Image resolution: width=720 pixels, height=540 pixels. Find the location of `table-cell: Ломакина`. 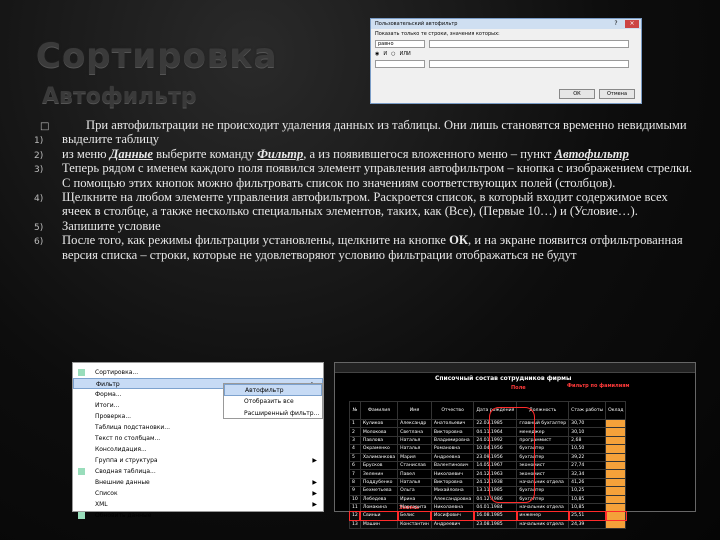

table-cell: Ломакина is located at coordinates (379, 507).